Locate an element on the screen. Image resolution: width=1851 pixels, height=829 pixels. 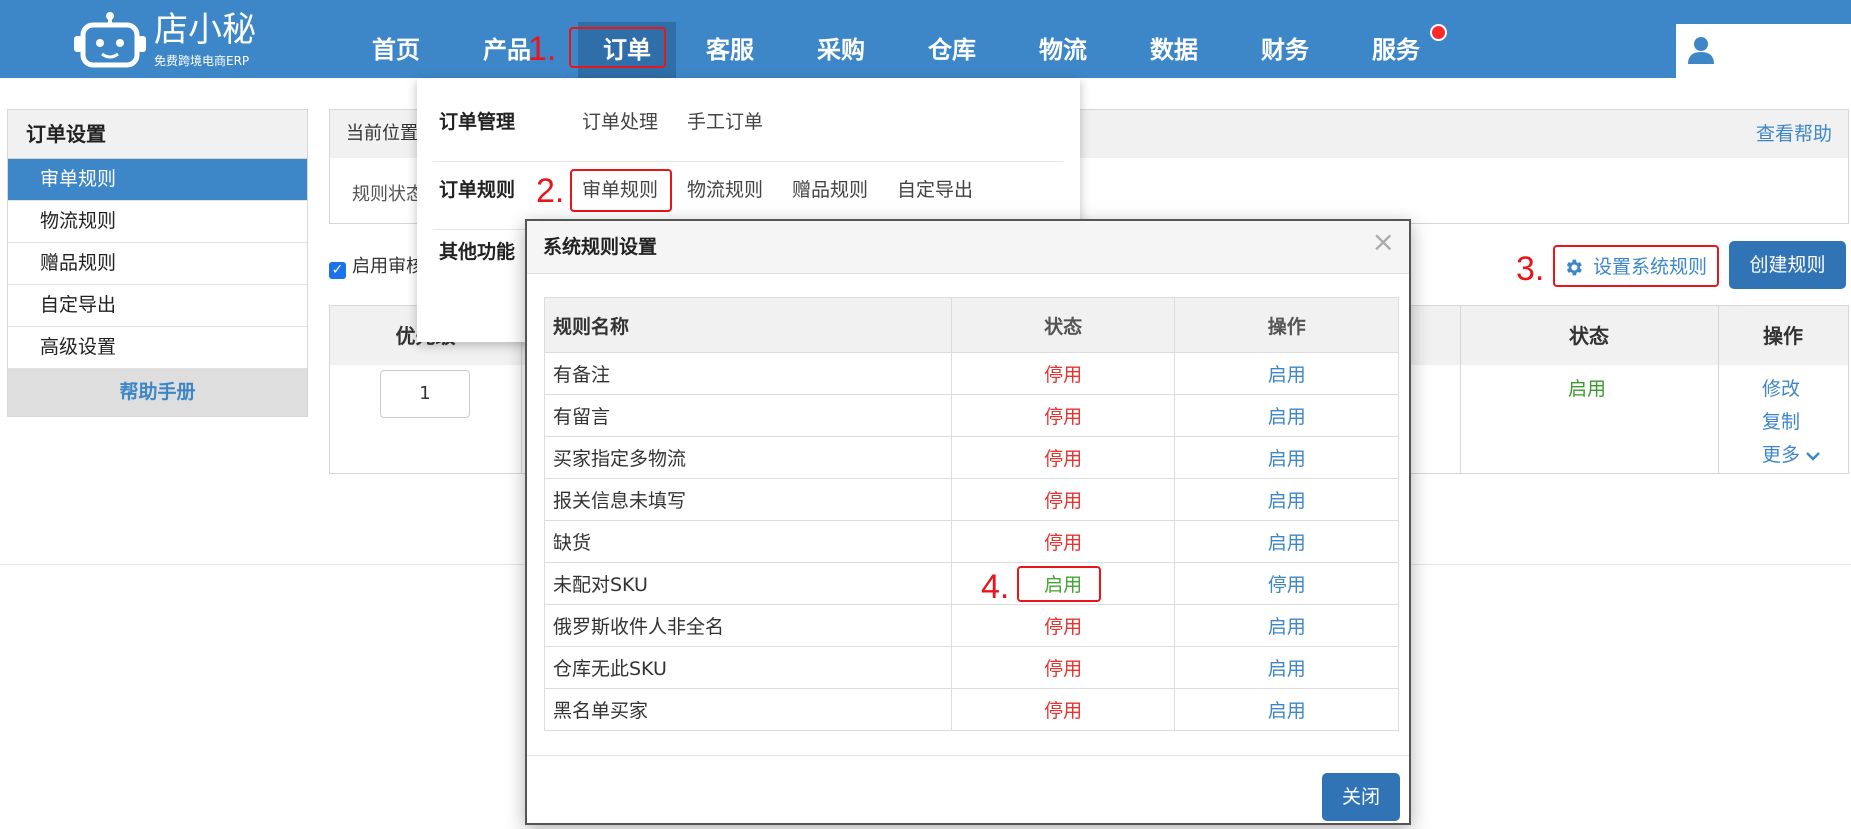
sidebar-item-advanced-settings: 高级设置 is located at coordinates (157, 348).